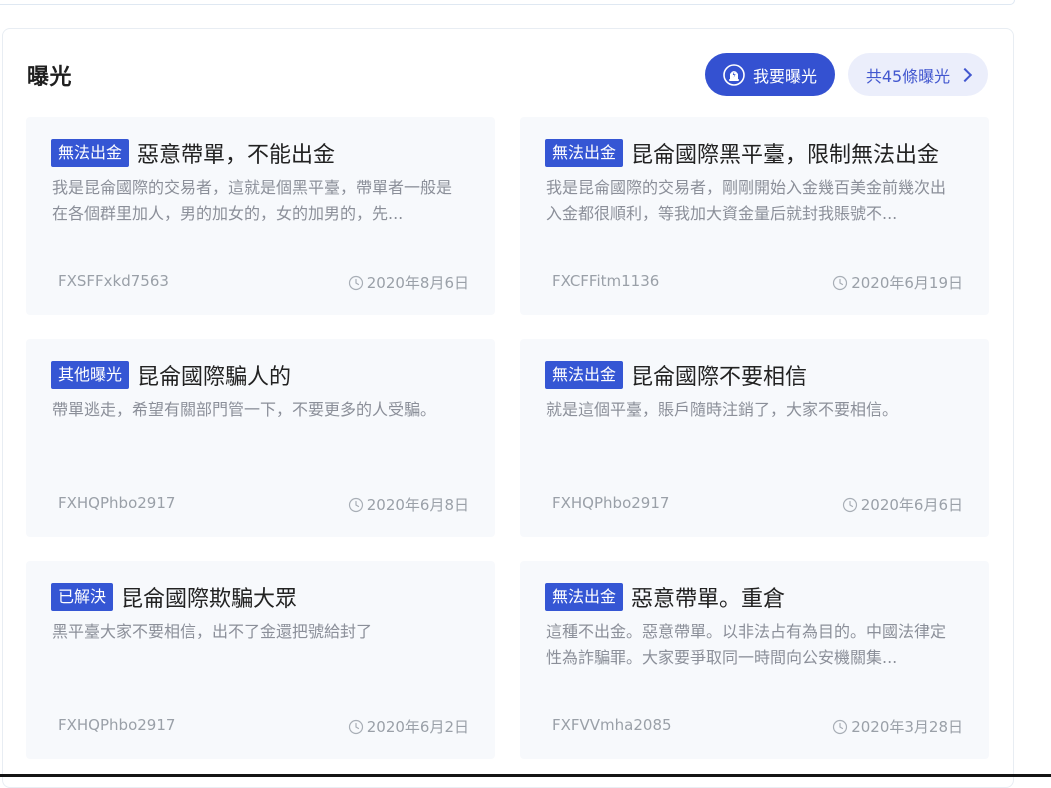 The width and height of the screenshot is (1051, 788). I want to click on card-header: 已解決 昆侖國際欺騙大眾, so click(263, 597).